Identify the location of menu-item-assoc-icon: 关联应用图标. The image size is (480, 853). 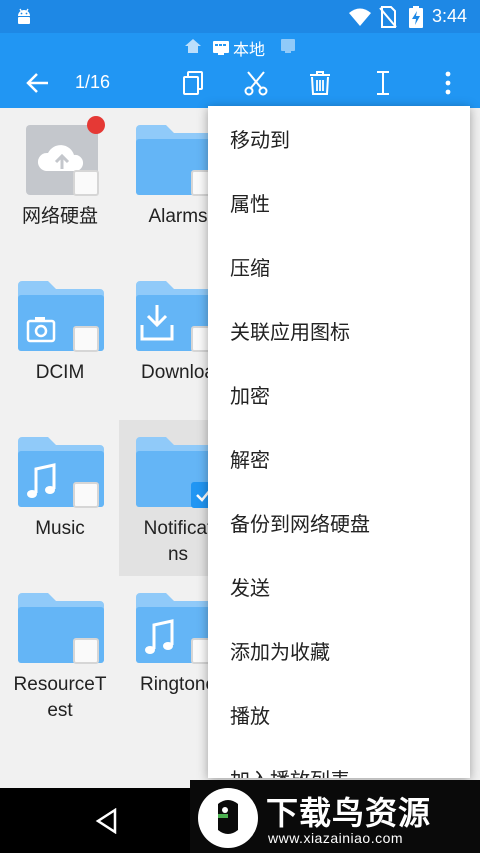
(339, 330).